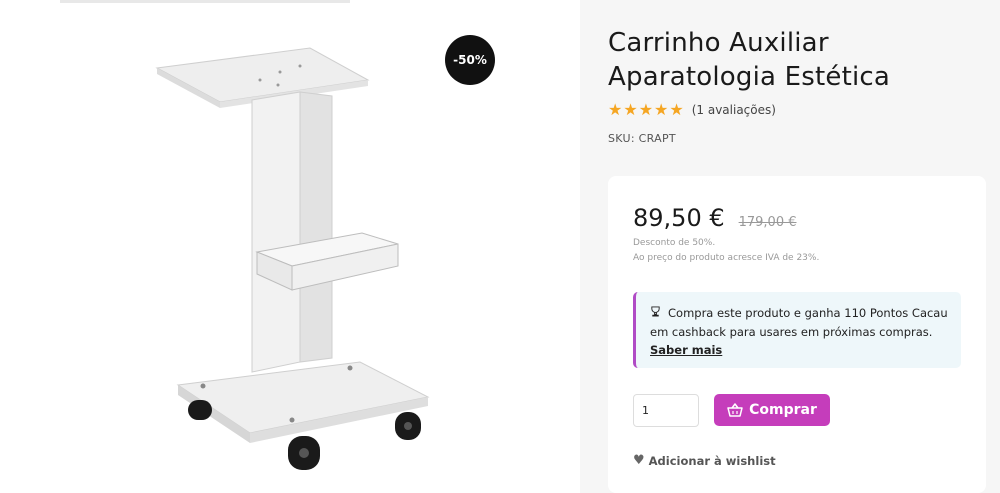  Describe the element at coordinates (656, 314) in the screenshot. I see `trophy-icon` at that location.